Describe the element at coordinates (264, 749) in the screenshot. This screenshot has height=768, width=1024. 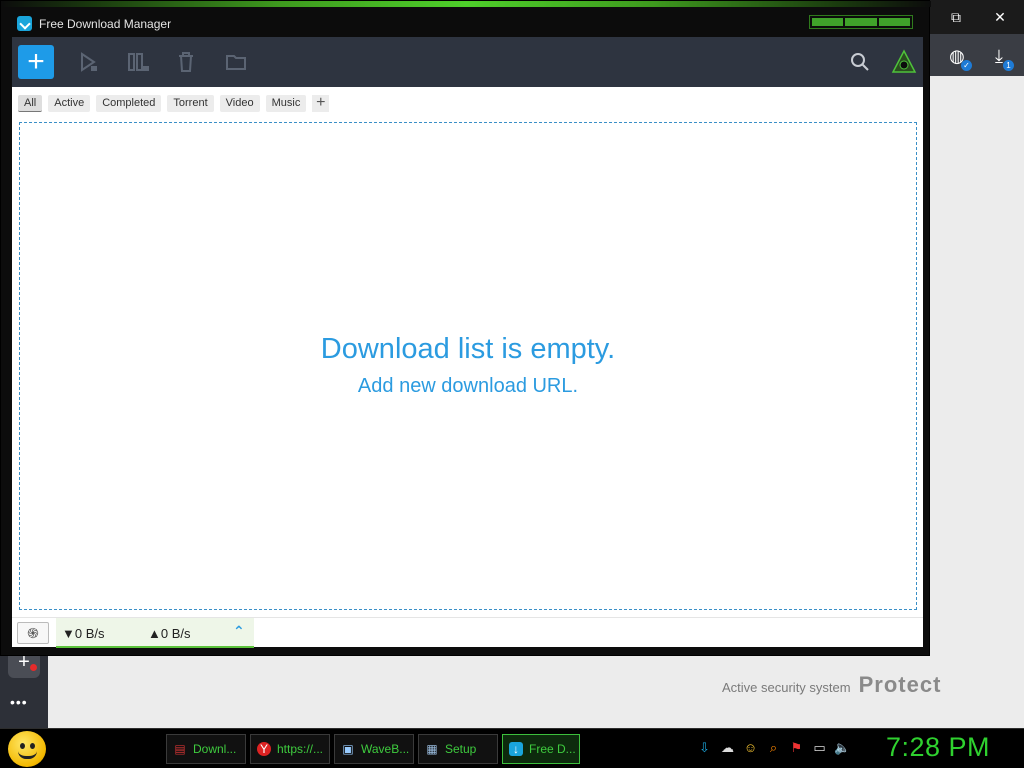
I see `yandex-icon: Y` at that location.